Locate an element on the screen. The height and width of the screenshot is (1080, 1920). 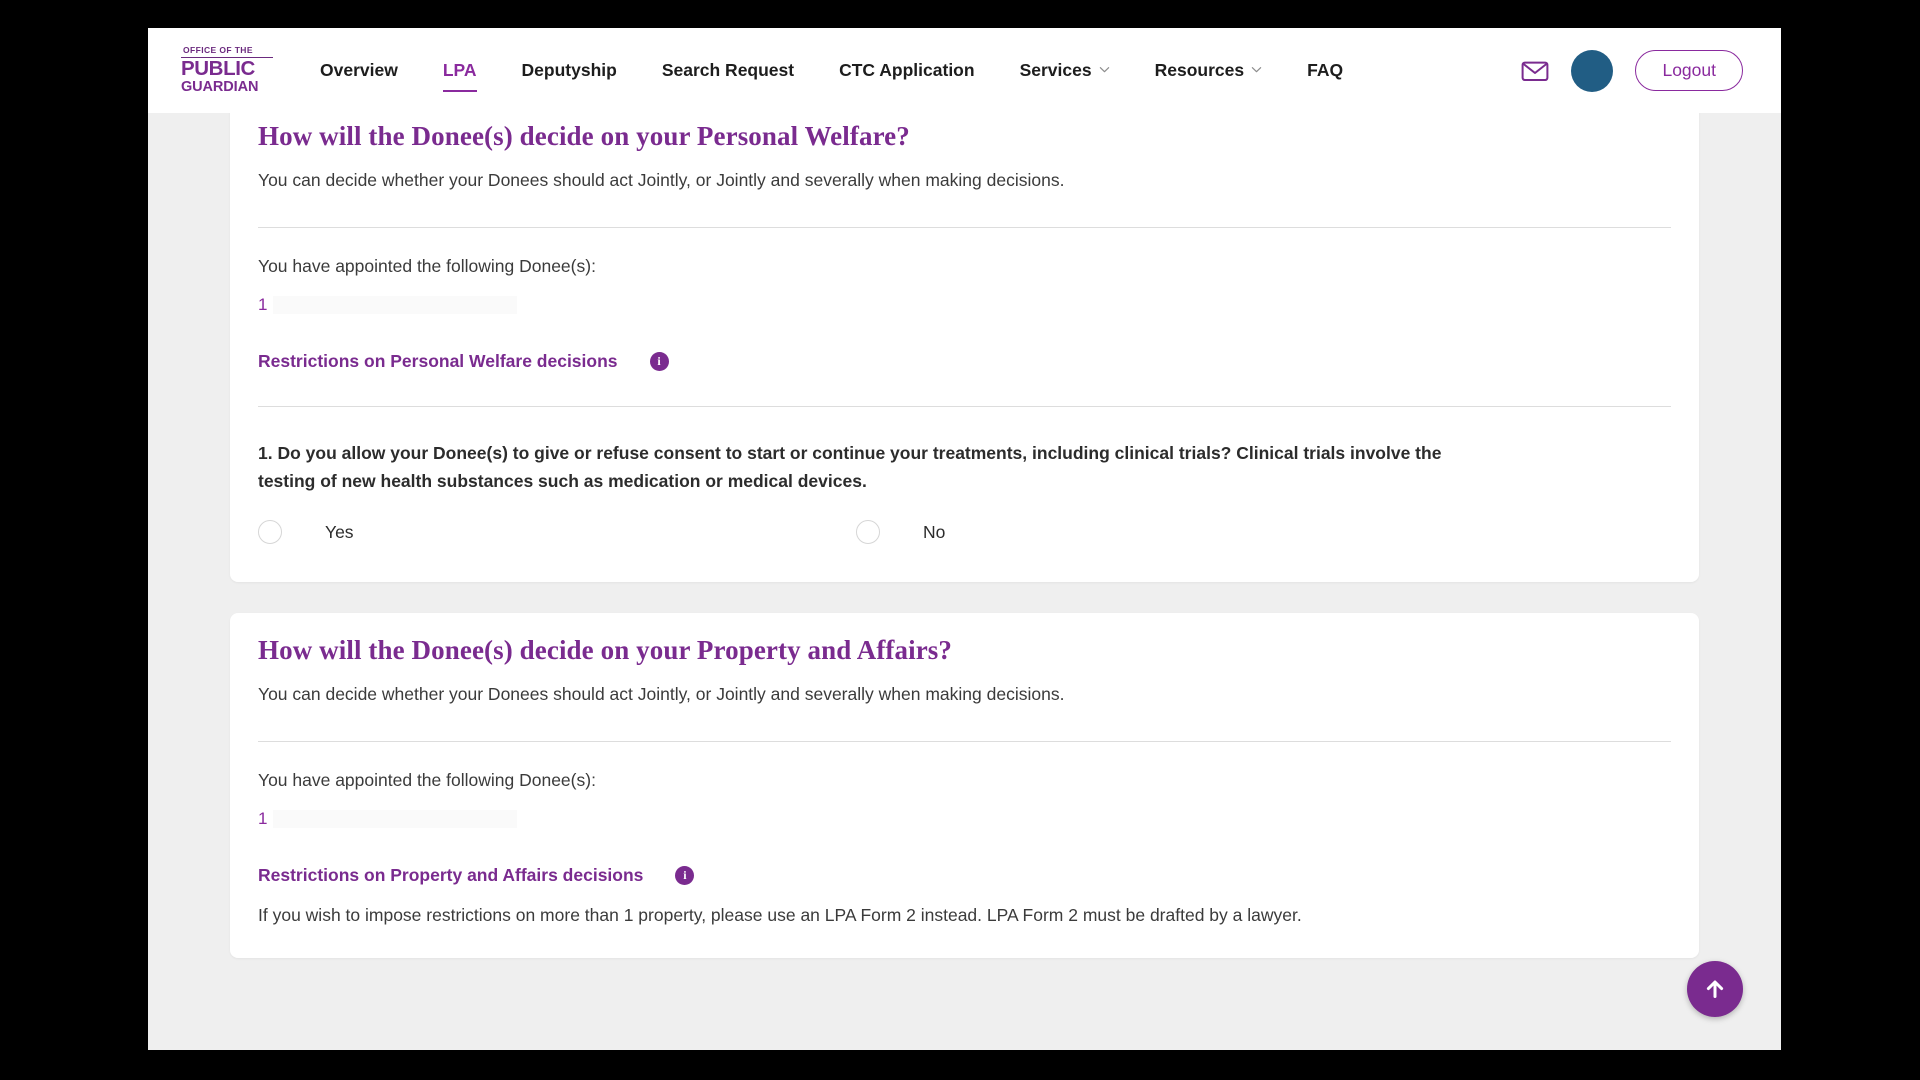
nav-item-label: Search Request is located at coordinates (728, 70).